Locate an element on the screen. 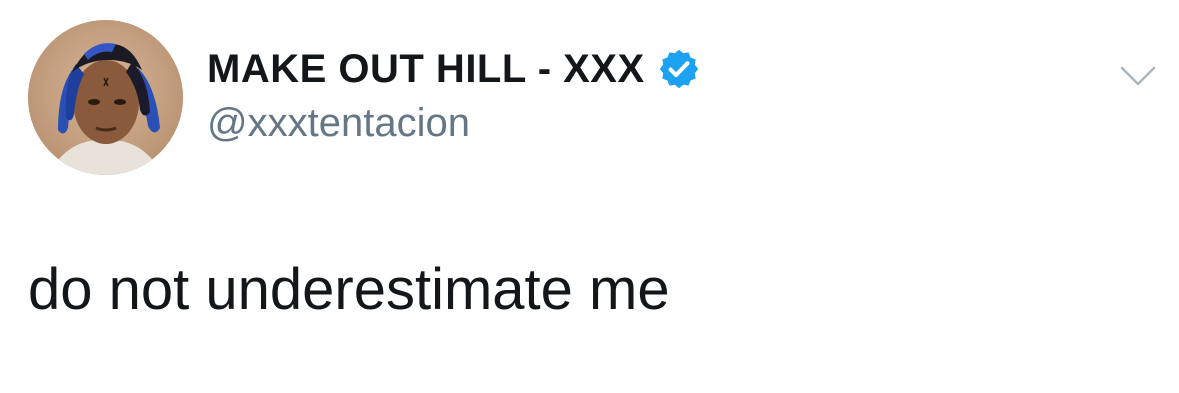 This screenshot has height=393, width=1179. chevron-down-icon is located at coordinates (1138, 76).